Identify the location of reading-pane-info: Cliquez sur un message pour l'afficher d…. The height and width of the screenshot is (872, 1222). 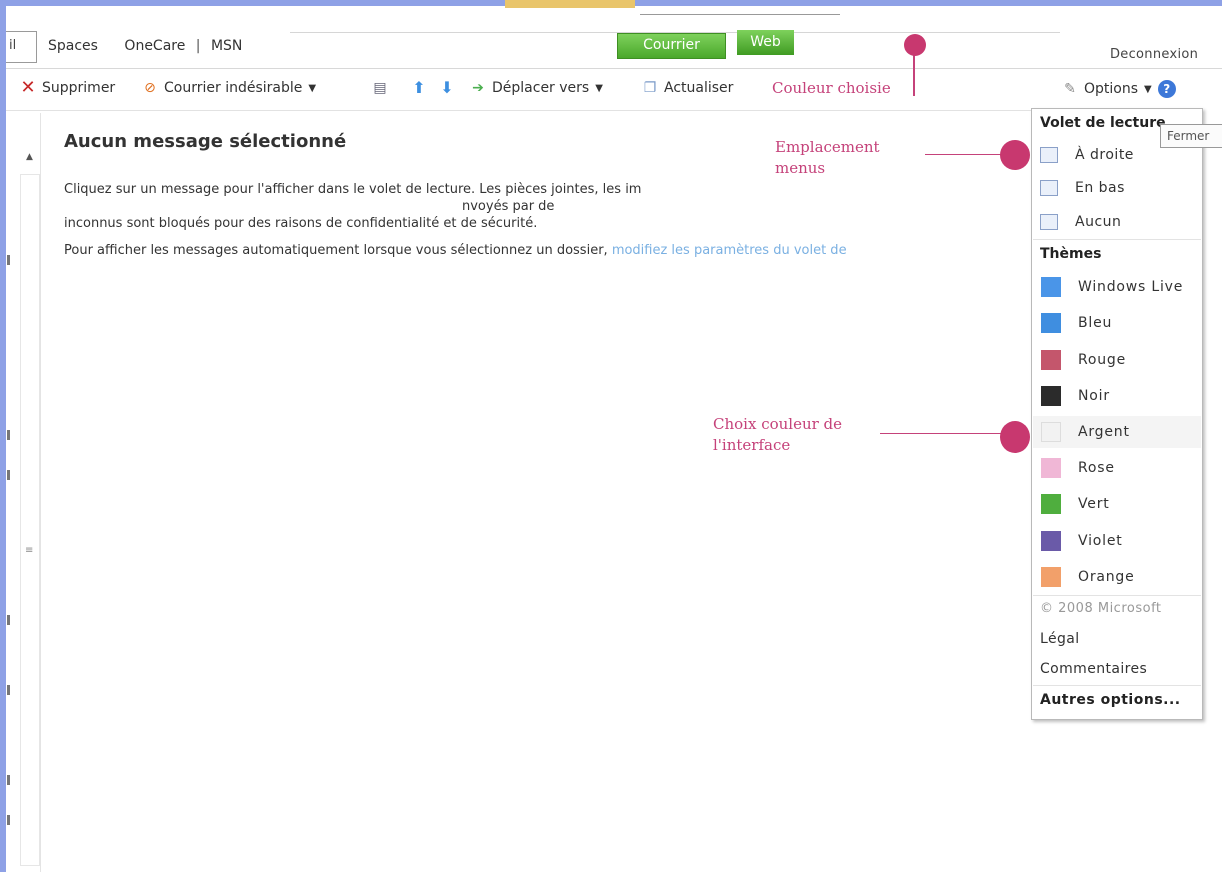
(544, 206).